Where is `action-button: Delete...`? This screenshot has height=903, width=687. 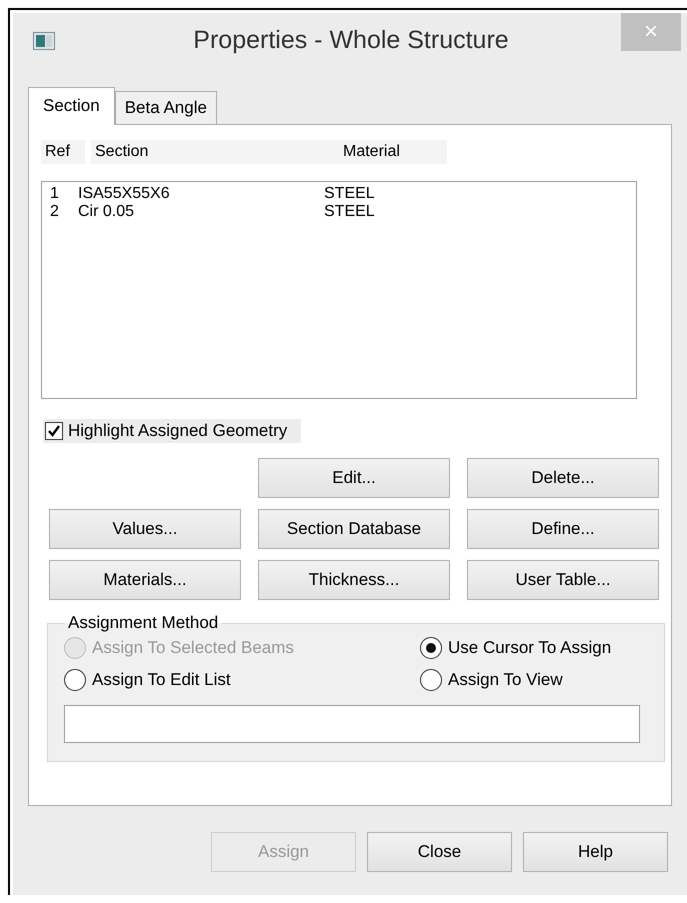 action-button: Delete... is located at coordinates (563, 478).